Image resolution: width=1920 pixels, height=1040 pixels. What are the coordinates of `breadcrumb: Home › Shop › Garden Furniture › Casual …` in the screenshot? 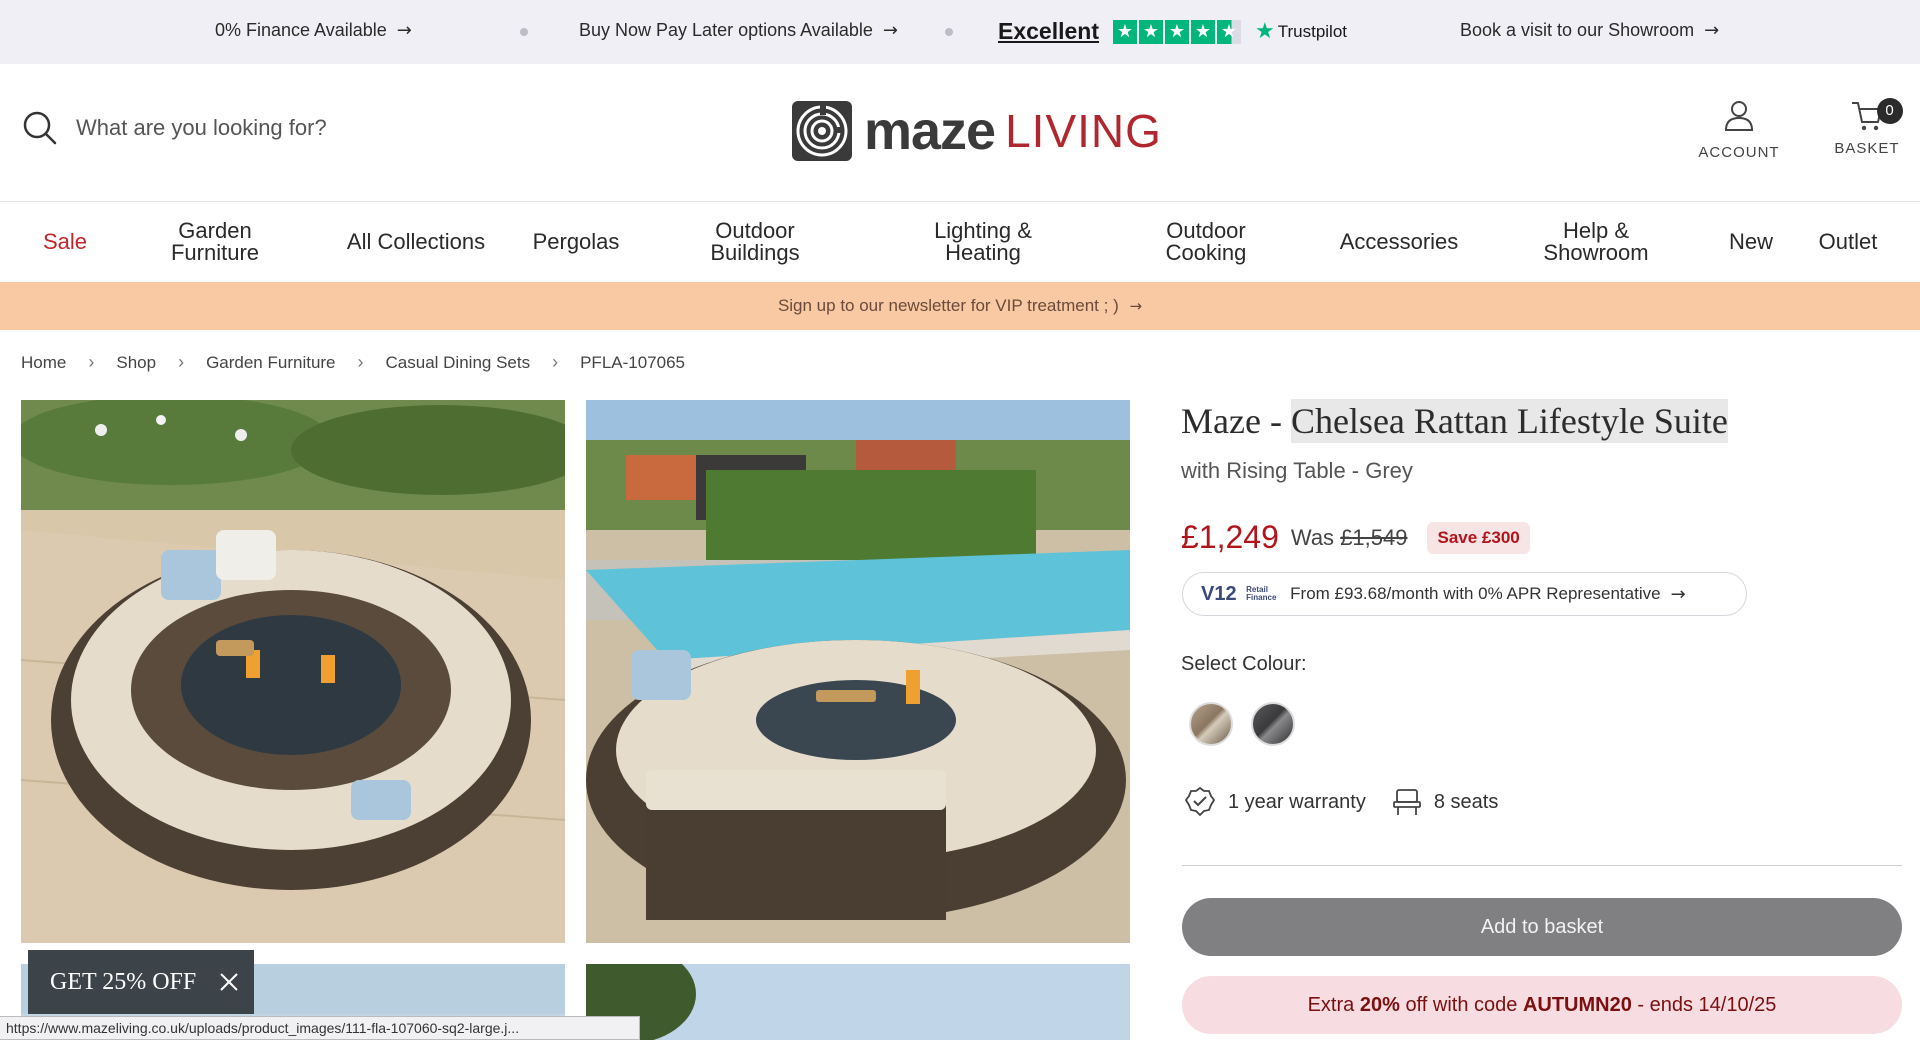 It's located at (353, 362).